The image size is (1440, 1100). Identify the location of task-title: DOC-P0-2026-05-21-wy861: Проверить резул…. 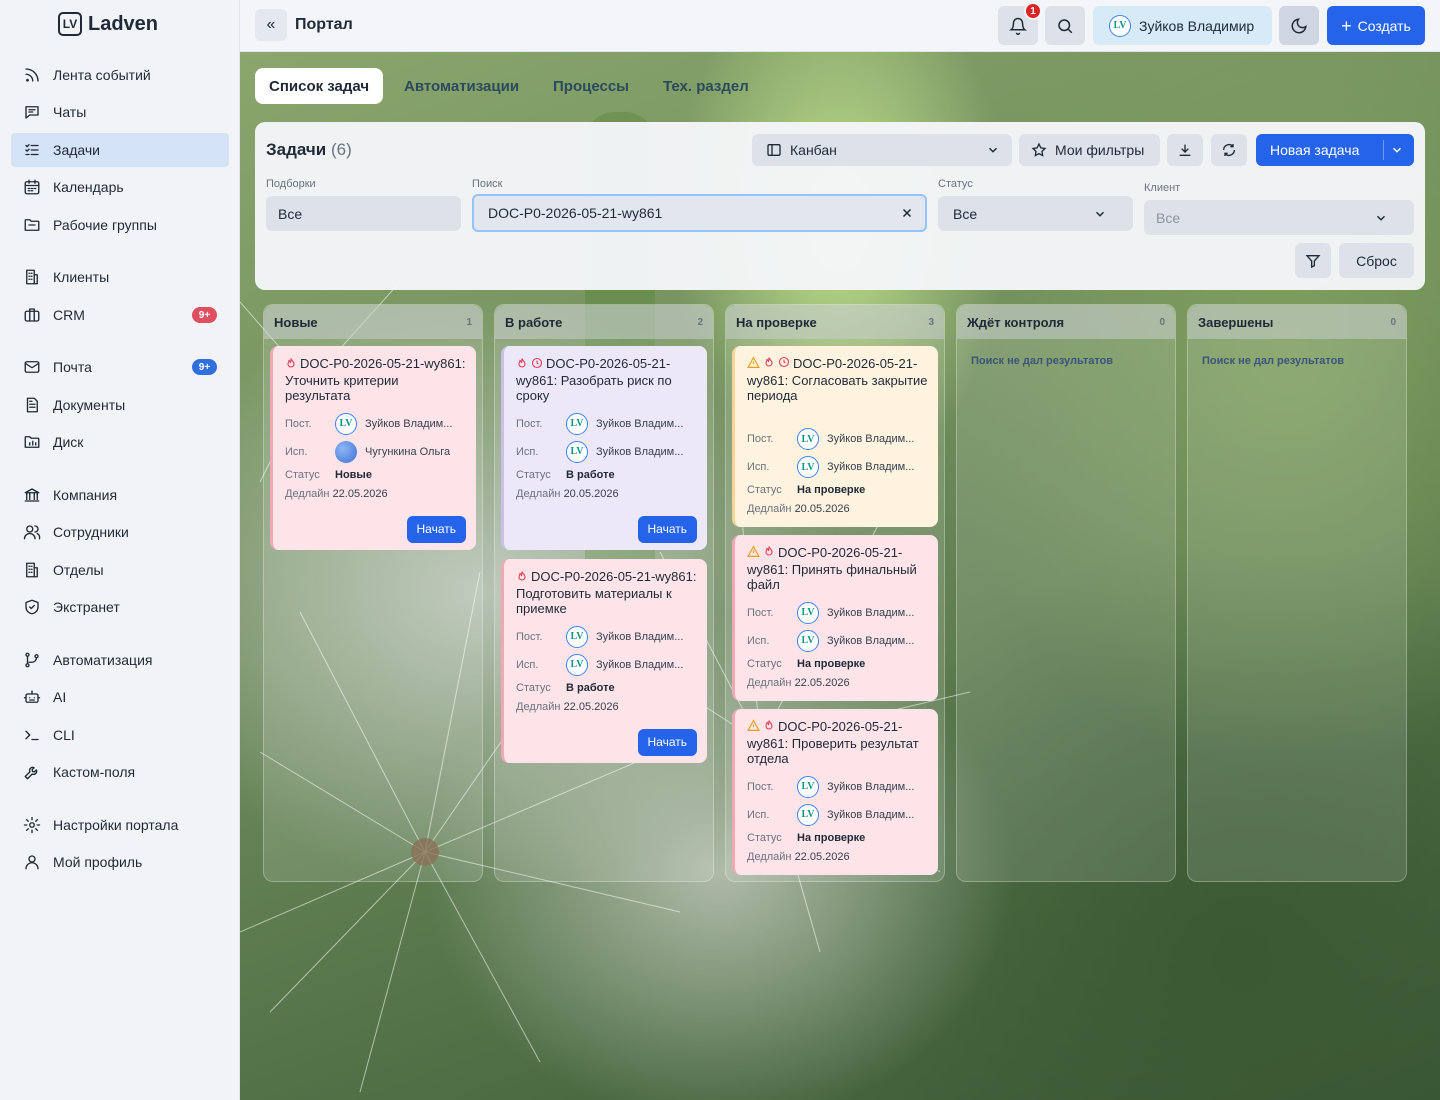
(838, 743).